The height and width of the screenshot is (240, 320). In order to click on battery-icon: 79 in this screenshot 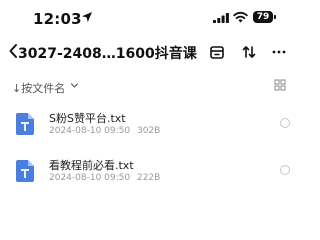, I will do `click(263, 17)`.